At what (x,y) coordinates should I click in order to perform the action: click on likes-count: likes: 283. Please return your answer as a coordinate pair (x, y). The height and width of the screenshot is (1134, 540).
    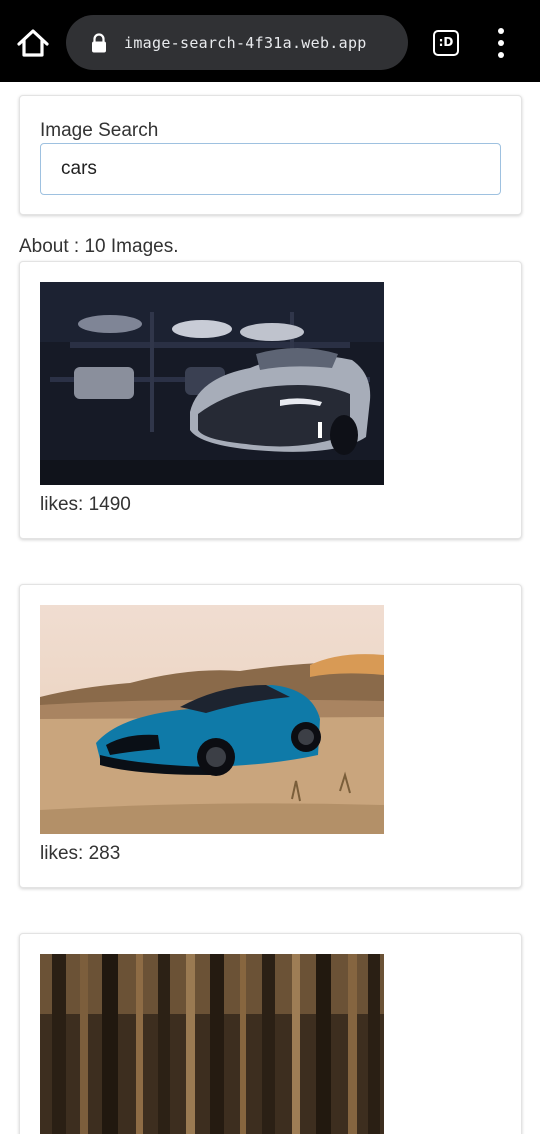
    Looking at the image, I should click on (80, 853).